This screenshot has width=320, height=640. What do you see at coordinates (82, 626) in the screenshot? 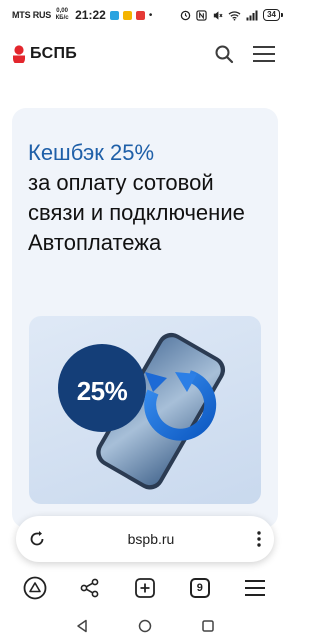
I see `back-icon` at bounding box center [82, 626].